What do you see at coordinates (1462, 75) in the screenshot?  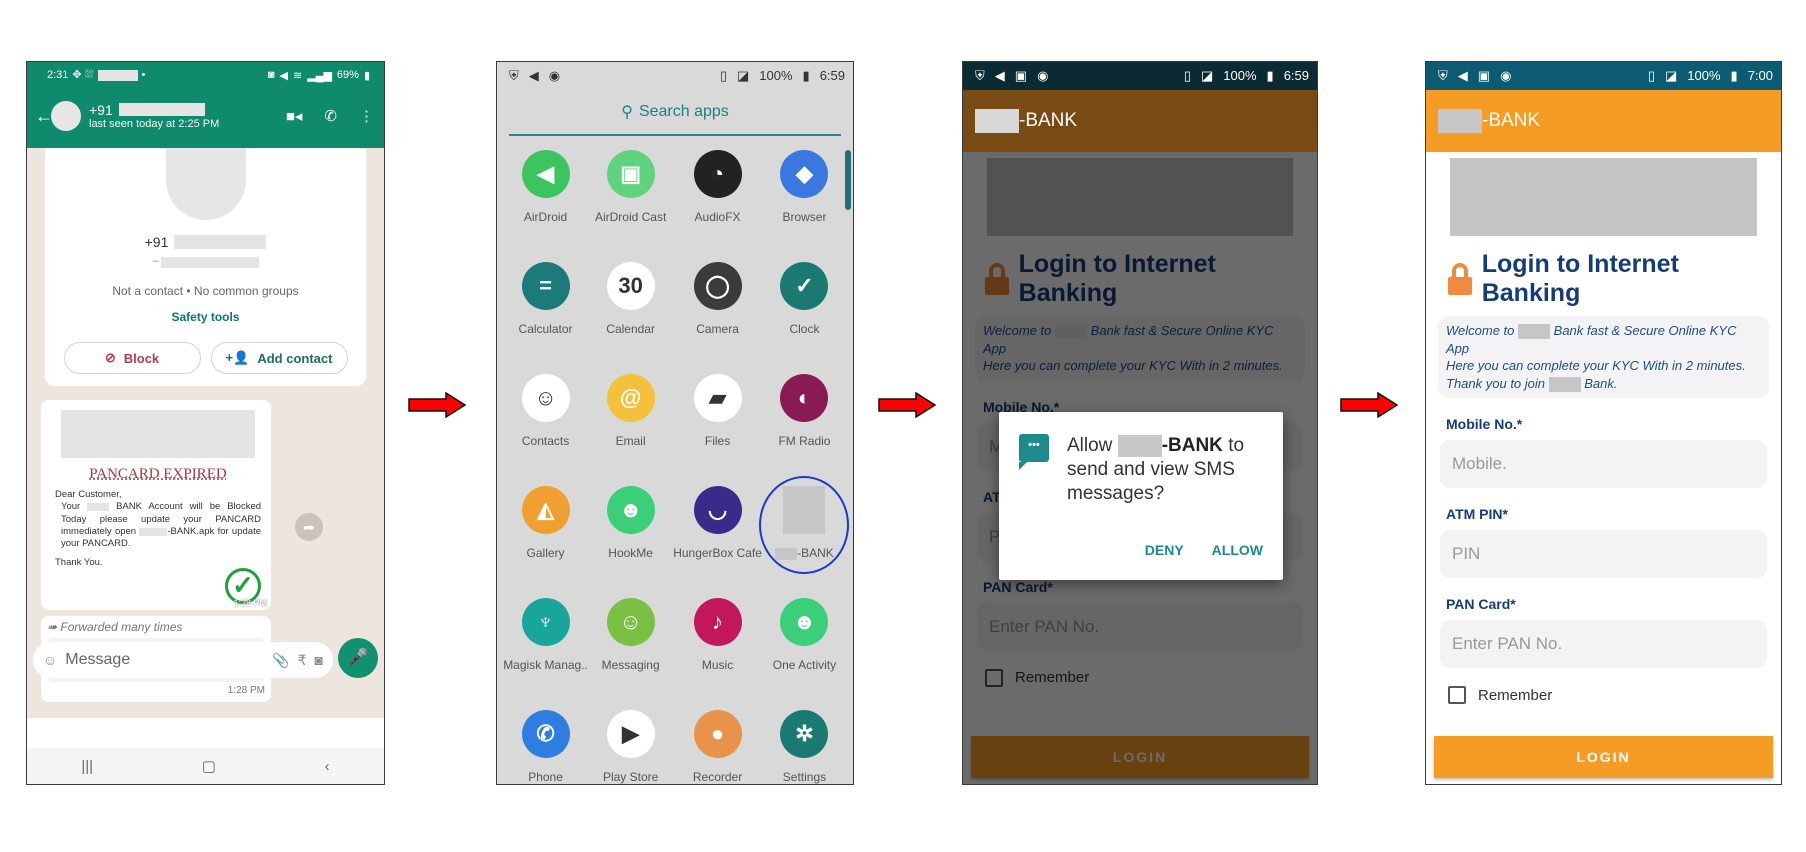 I see `send-icon: ◀` at bounding box center [1462, 75].